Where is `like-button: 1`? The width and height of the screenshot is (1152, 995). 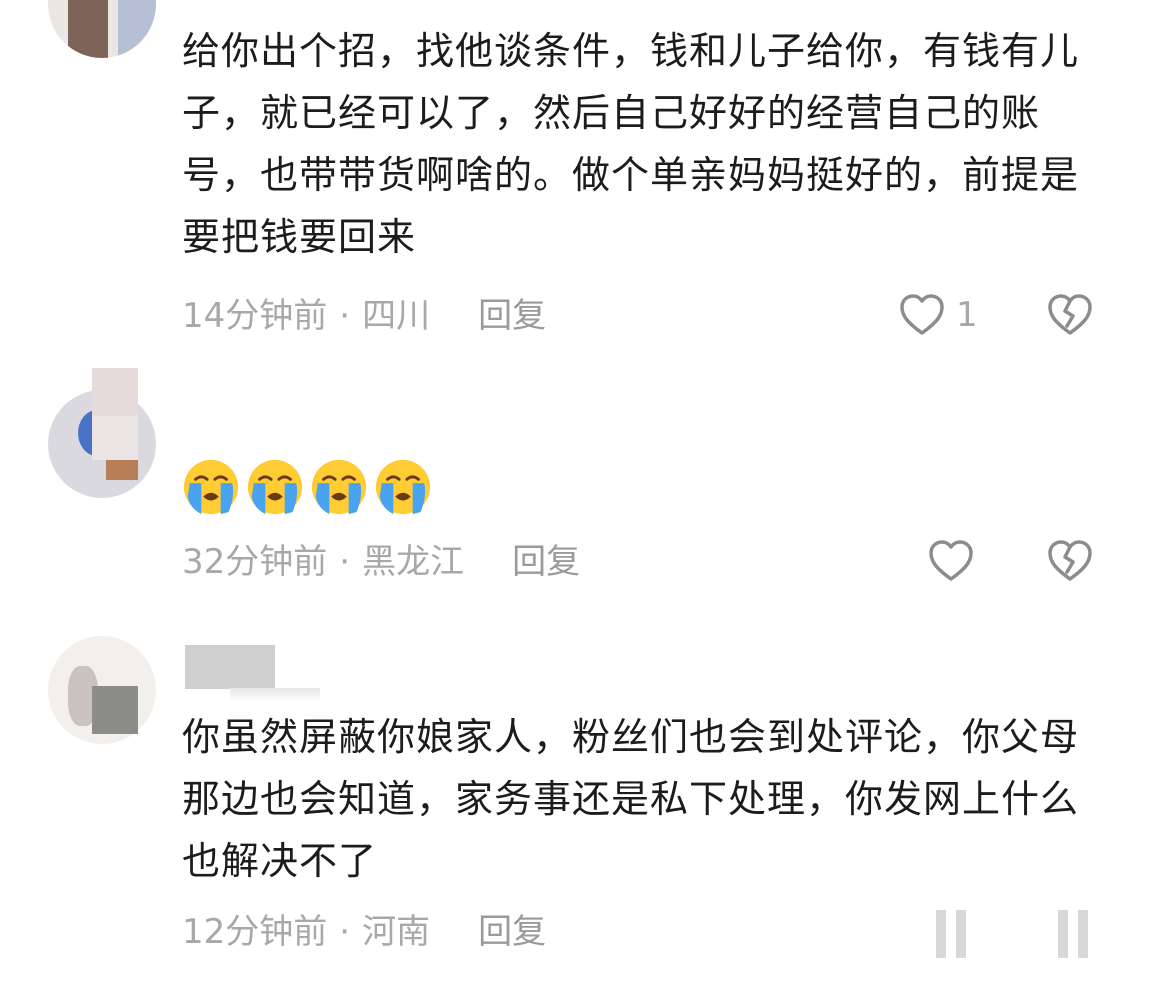
like-button: 1 is located at coordinates (938, 315).